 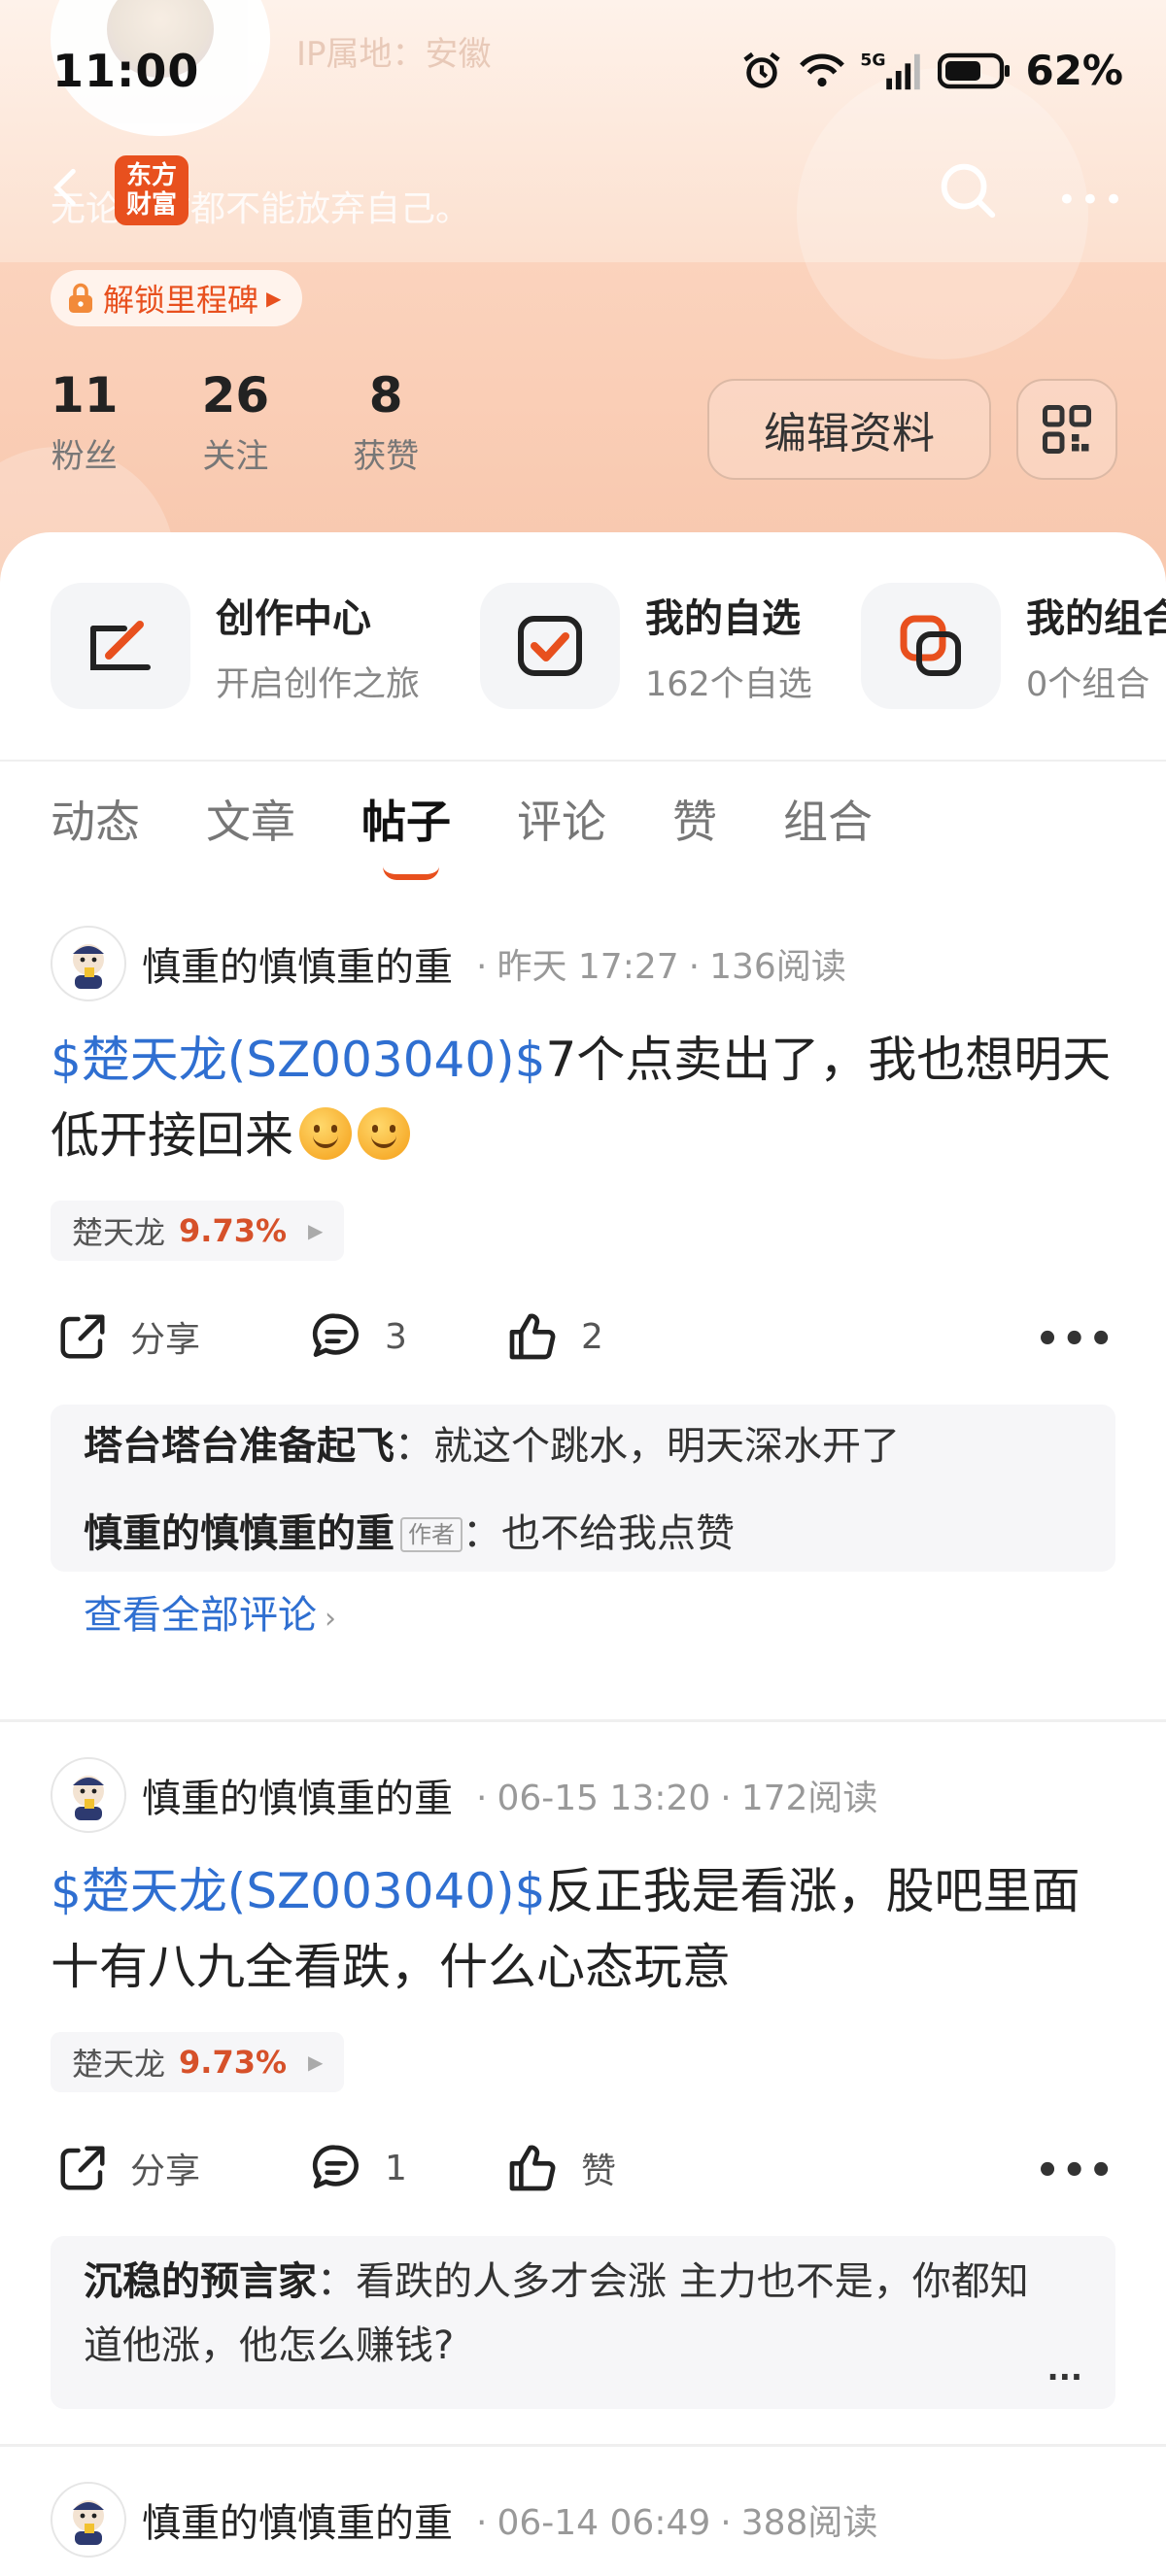 I want to click on post-actions: 分享 3 2 •••, so click(x=583, y=1336).